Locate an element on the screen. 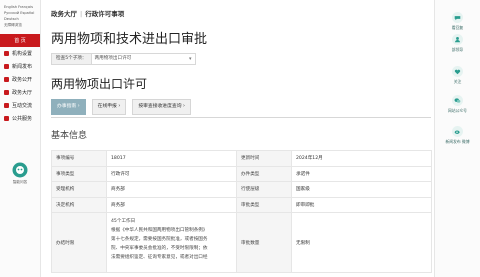 The image size is (480, 277). nav-item-label: 政务公开 is located at coordinates (22, 80).